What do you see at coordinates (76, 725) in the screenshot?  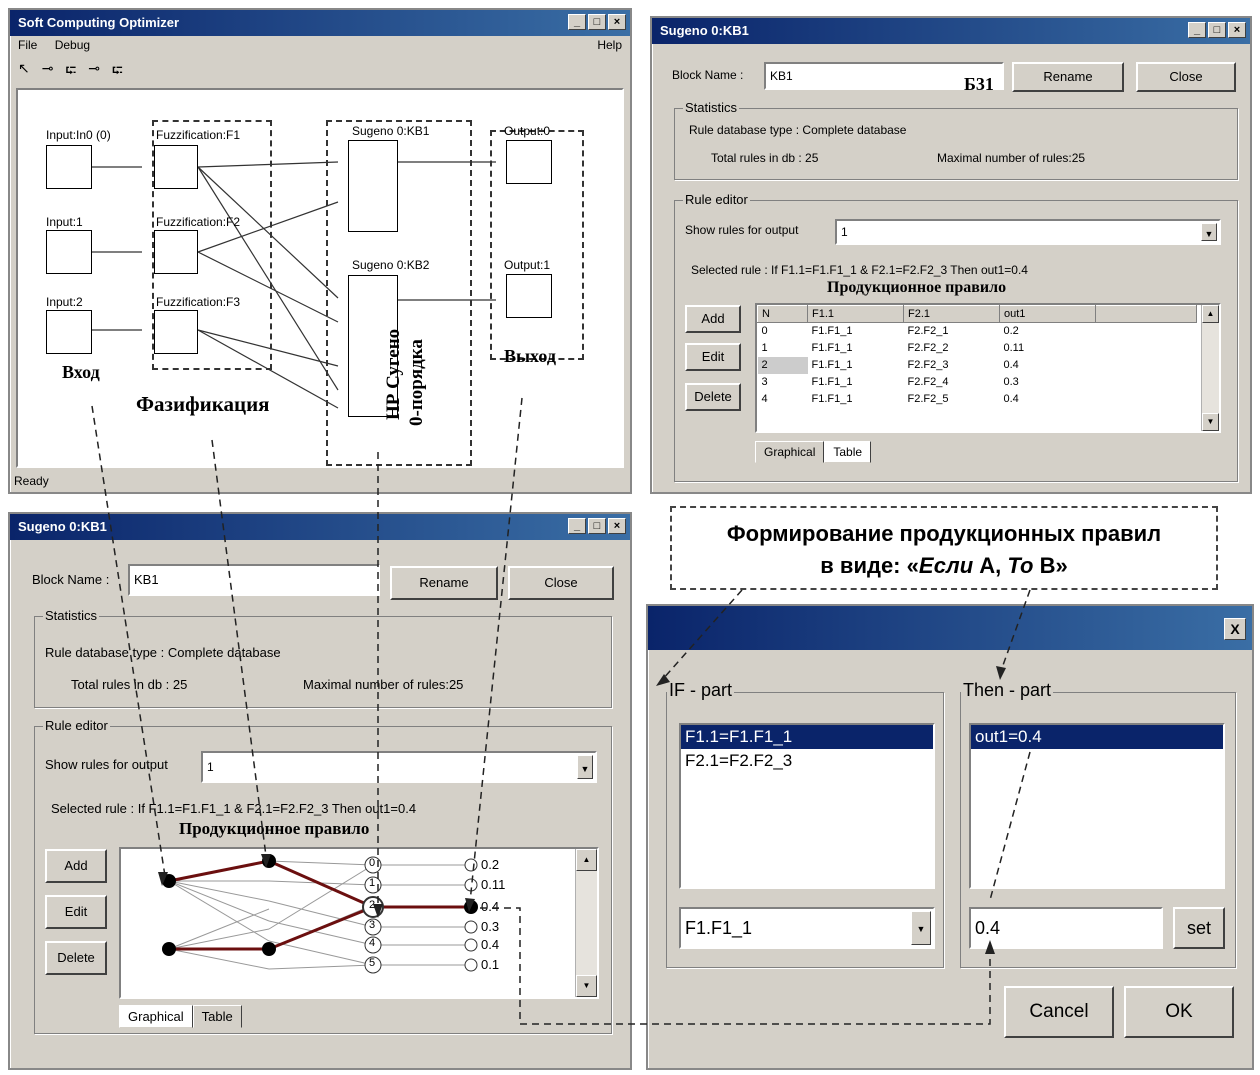 I see `rule-editor-label: Rule editor` at bounding box center [76, 725].